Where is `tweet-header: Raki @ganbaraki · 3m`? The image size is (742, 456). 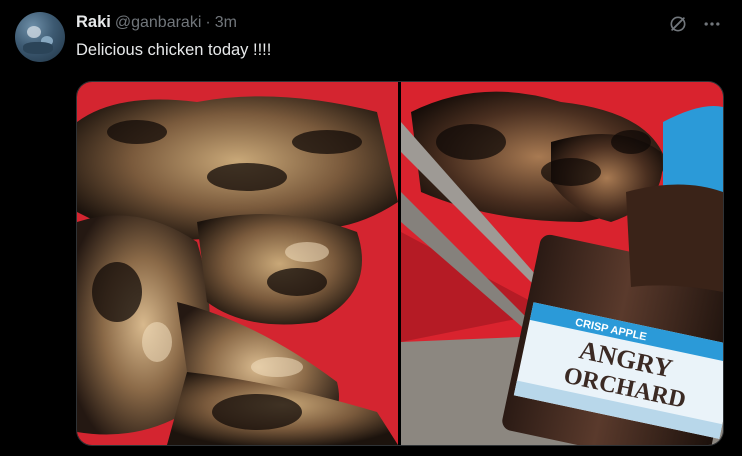
tweet-header: Raki @ganbaraki · 3m is located at coordinates (156, 22).